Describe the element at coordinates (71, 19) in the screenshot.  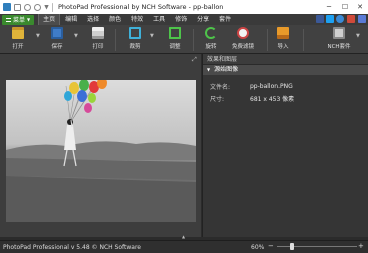
I see `tab-edit: 编辑` at that location.